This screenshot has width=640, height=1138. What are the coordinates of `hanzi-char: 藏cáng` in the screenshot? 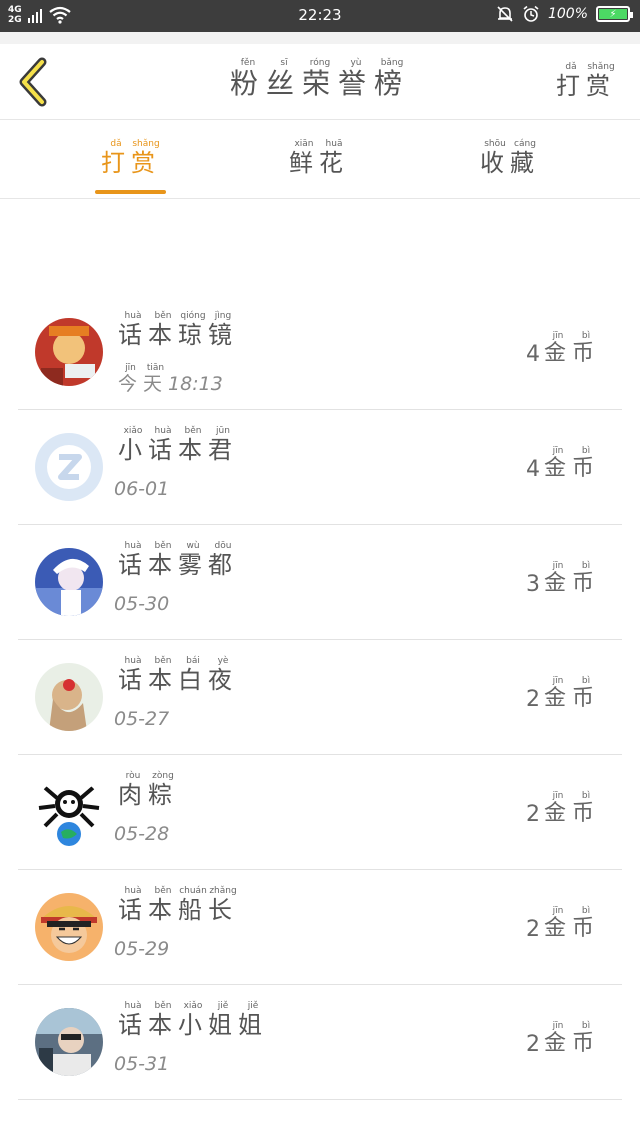 It's located at (525, 158).